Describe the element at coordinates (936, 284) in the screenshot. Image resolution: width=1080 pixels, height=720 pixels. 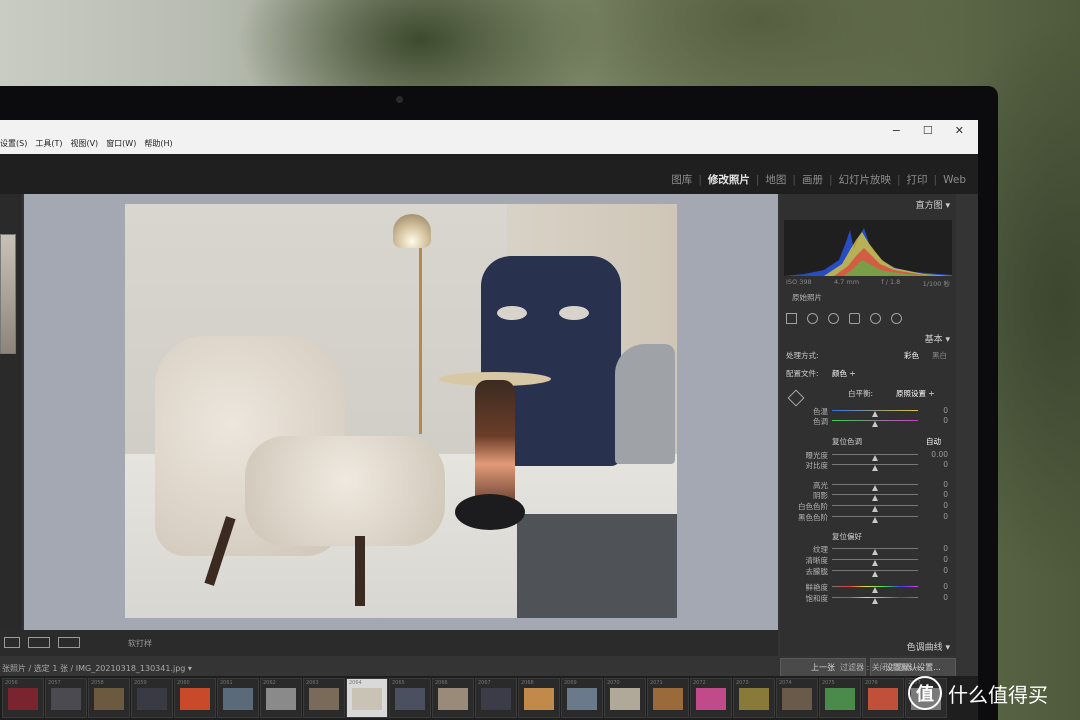
I see `exif-shutter: 1/100 秒` at that location.